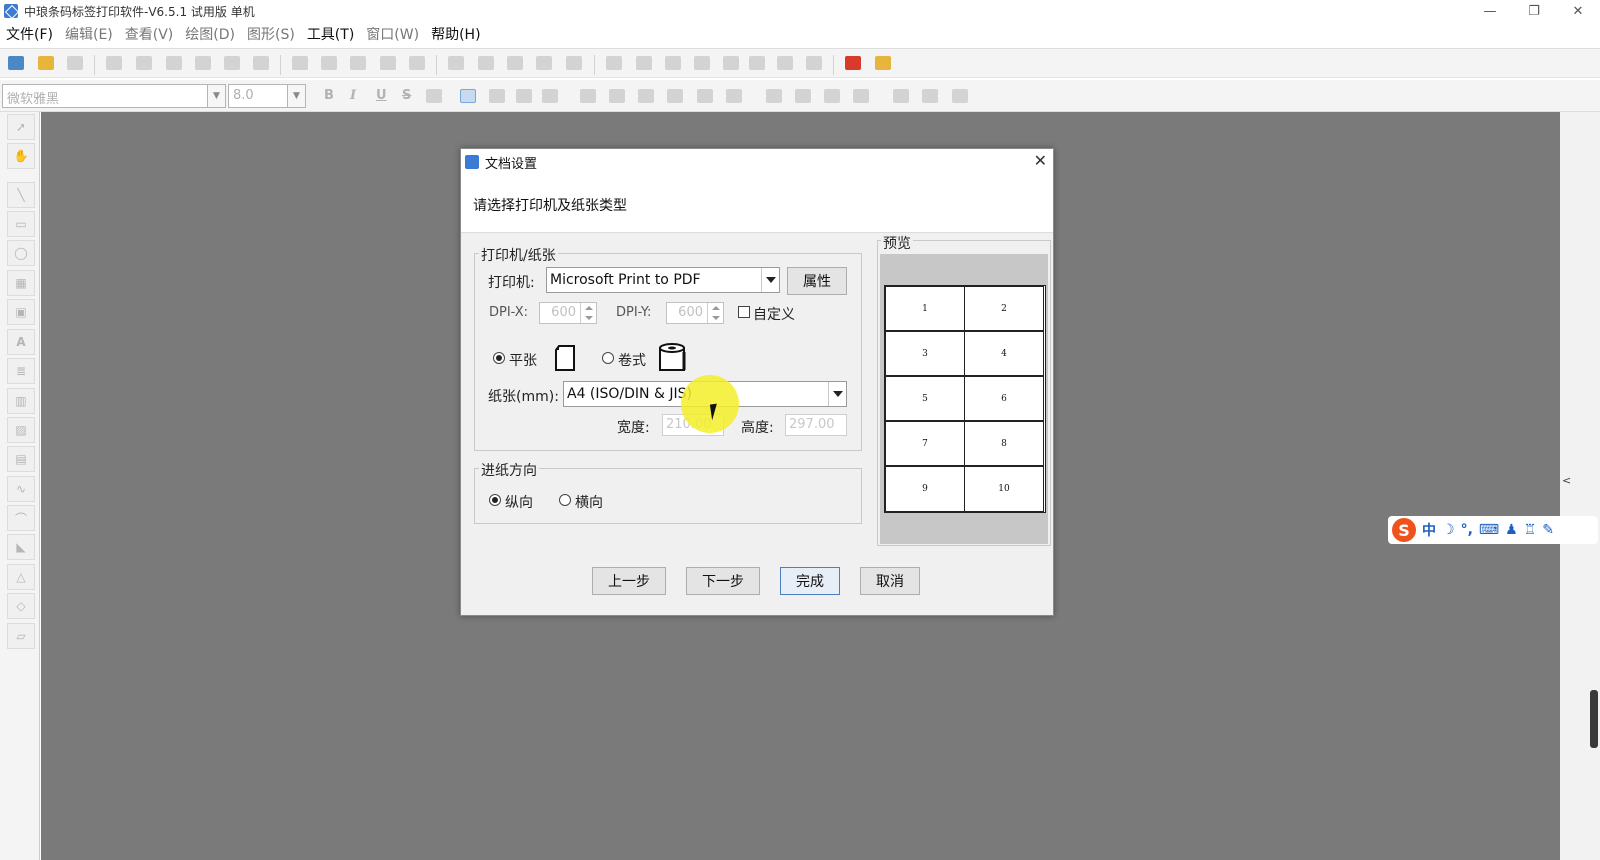 Image resolution: width=1600 pixels, height=860 pixels. What do you see at coordinates (544, 63) in the screenshot?
I see `fit-page-icon` at bounding box center [544, 63].